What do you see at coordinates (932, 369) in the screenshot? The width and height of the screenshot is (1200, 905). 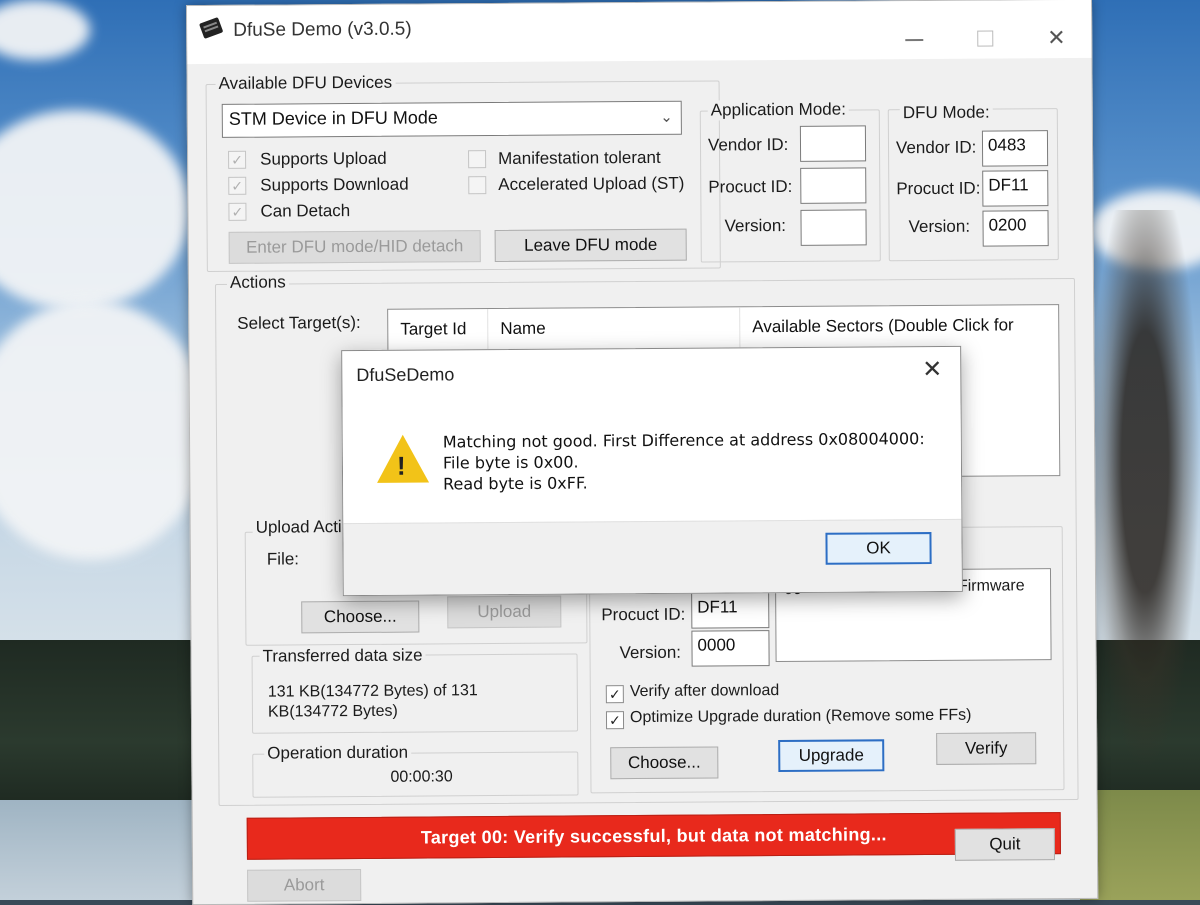 I see `dialog-close-icon: ✕` at bounding box center [932, 369].